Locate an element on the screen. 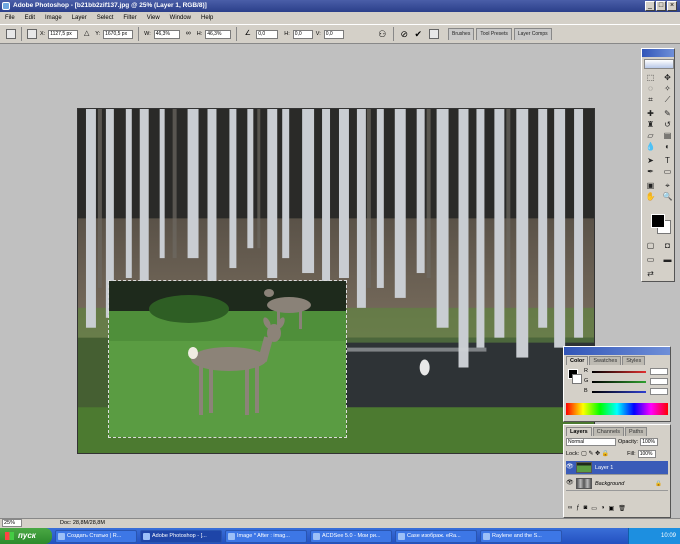  eraser-tool-icon: ▱ is located at coordinates (650, 136).